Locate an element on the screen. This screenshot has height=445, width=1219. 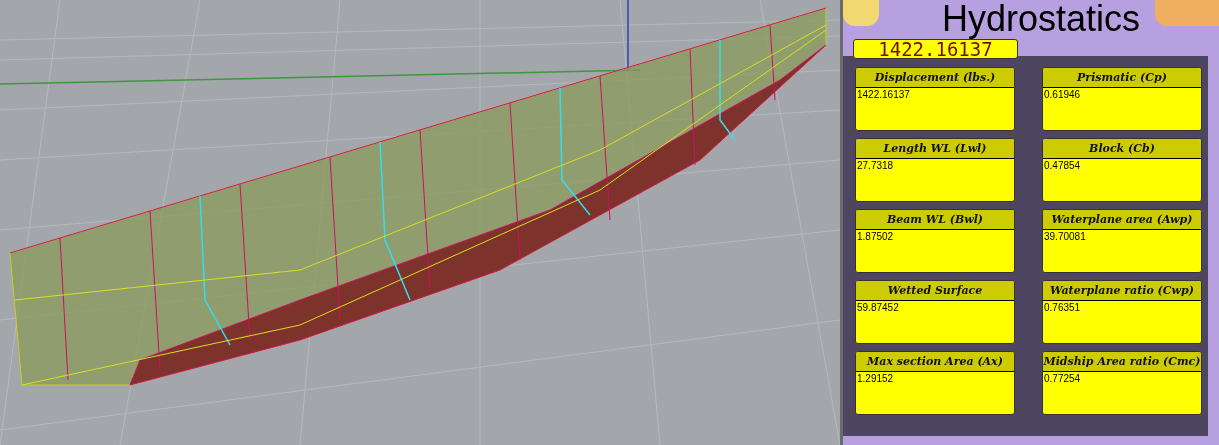
text-panel: Block (Cb) 0.47854 is located at coordinates (1122, 170).